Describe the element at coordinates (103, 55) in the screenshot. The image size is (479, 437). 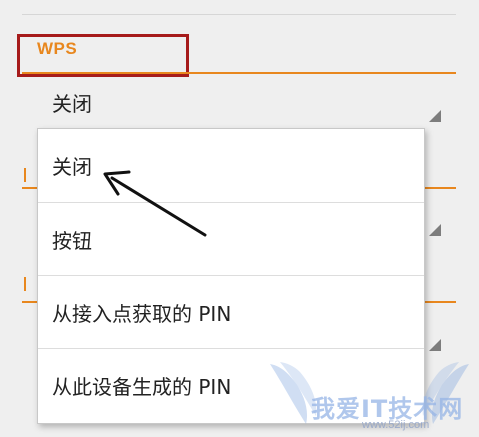
I see `annotation-highlight-box` at that location.